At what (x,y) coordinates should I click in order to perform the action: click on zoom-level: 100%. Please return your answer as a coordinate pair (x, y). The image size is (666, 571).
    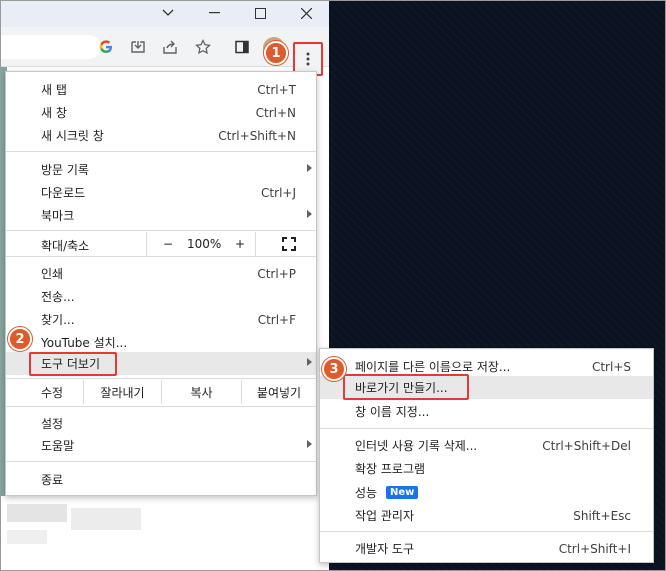
    Looking at the image, I should click on (204, 244).